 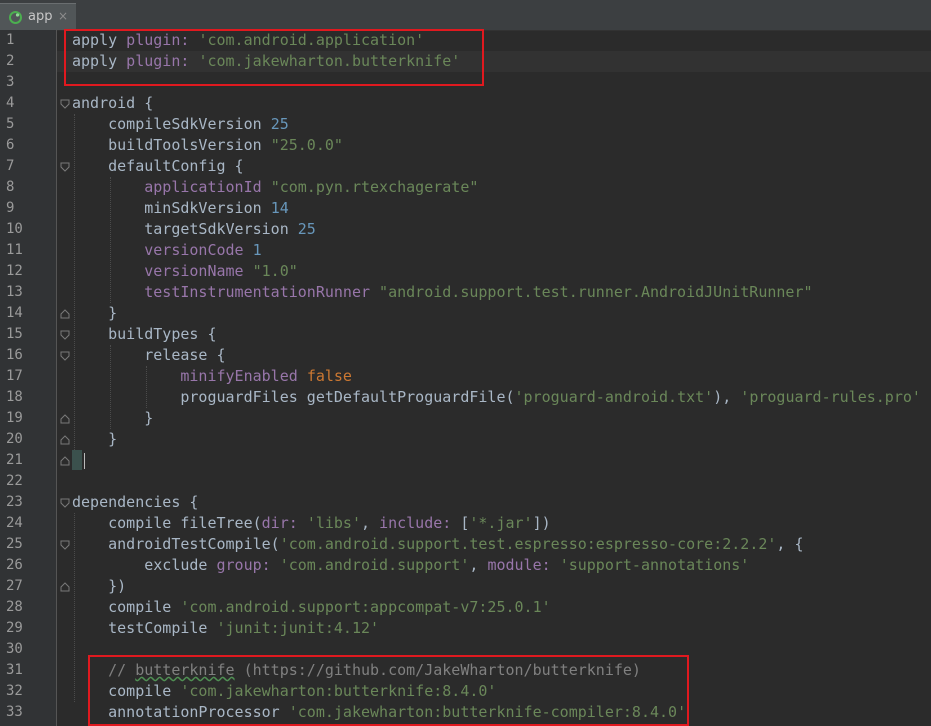 What do you see at coordinates (10, 187) in the screenshot?
I see `line-number: 8` at bounding box center [10, 187].